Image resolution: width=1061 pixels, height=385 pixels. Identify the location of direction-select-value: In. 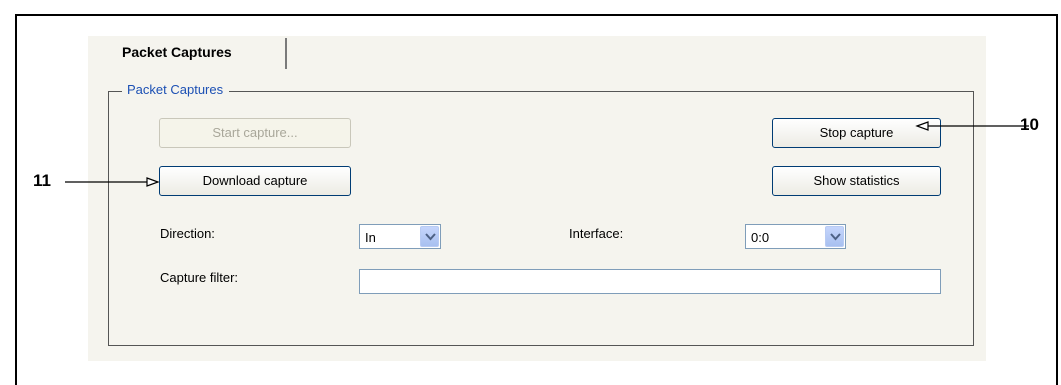
(370, 237).